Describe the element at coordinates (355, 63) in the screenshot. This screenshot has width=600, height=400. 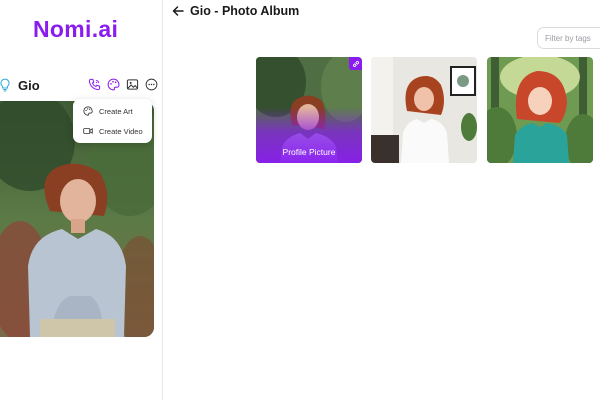
I see `link-icon` at that location.